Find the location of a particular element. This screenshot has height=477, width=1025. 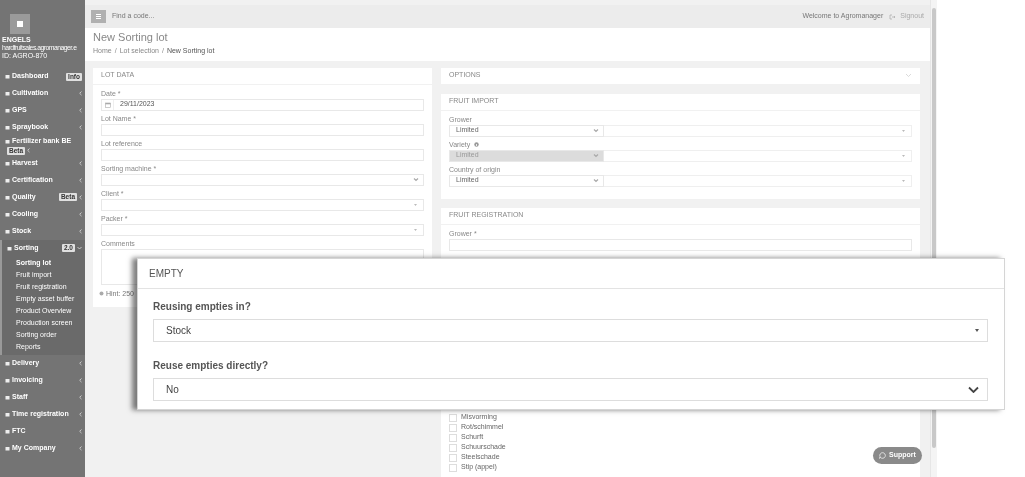

dialog-title: EMPTY is located at coordinates (166, 274).